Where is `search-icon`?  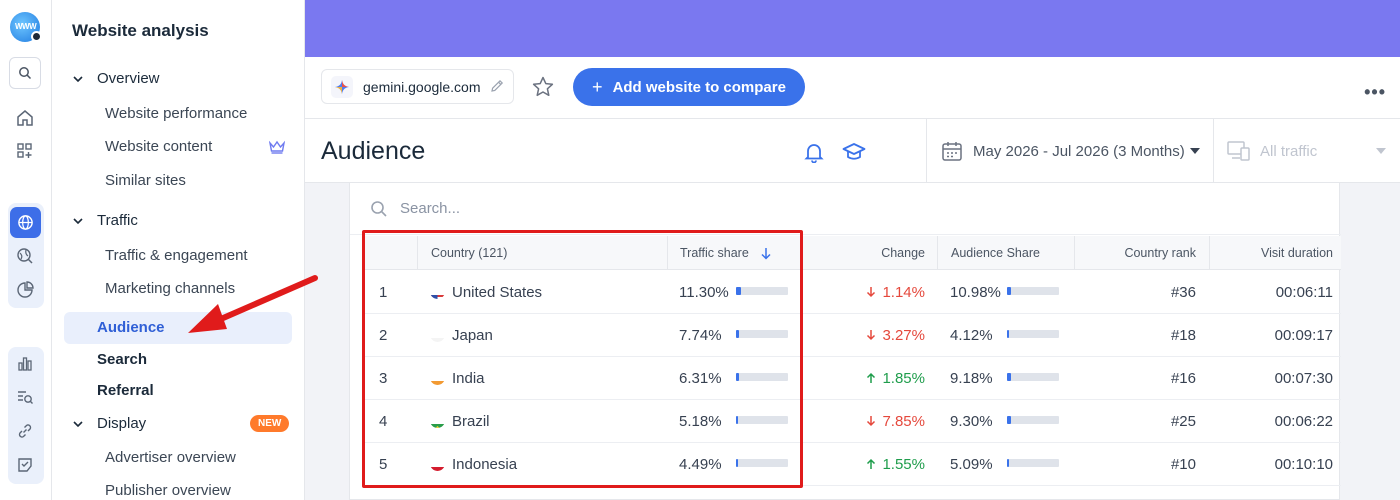 search-icon is located at coordinates (25, 73).